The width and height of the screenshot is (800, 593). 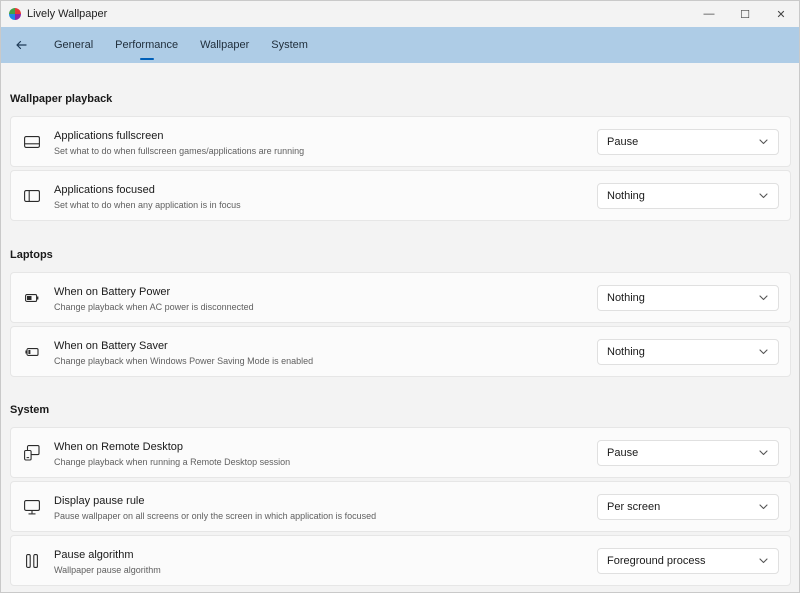 I want to click on battery-saver-icon, so click(x=32, y=352).